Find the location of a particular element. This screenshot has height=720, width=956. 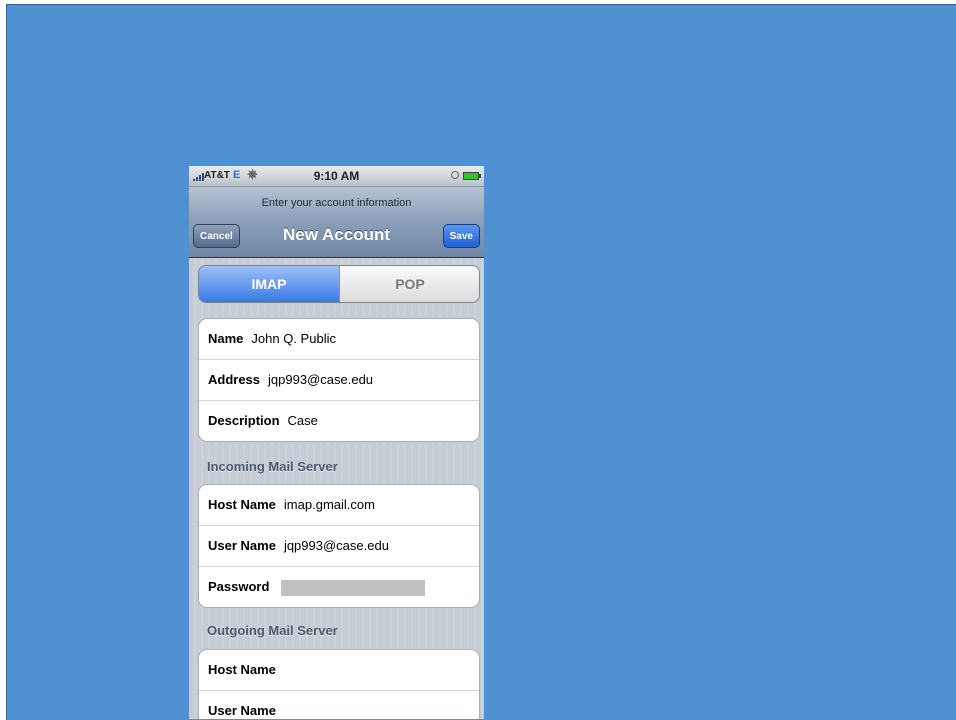

incoming-host-field: Host Name imap.gmail.com is located at coordinates (339, 505).